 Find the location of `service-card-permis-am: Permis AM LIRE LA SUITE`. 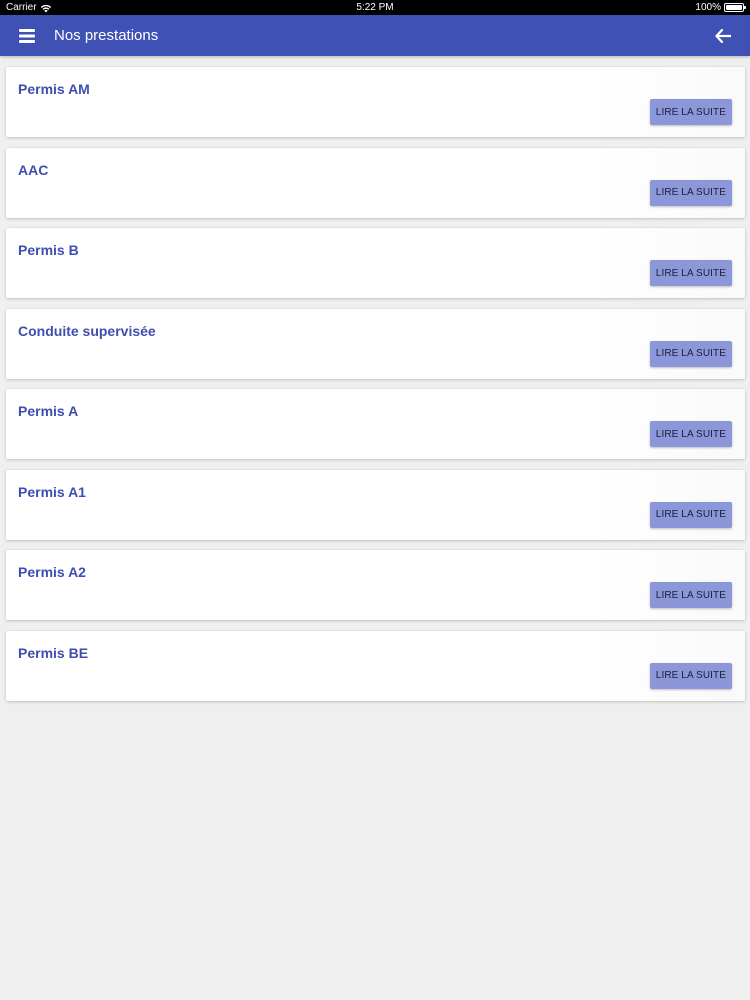

service-card-permis-am: Permis AM LIRE LA SUITE is located at coordinates (375, 102).